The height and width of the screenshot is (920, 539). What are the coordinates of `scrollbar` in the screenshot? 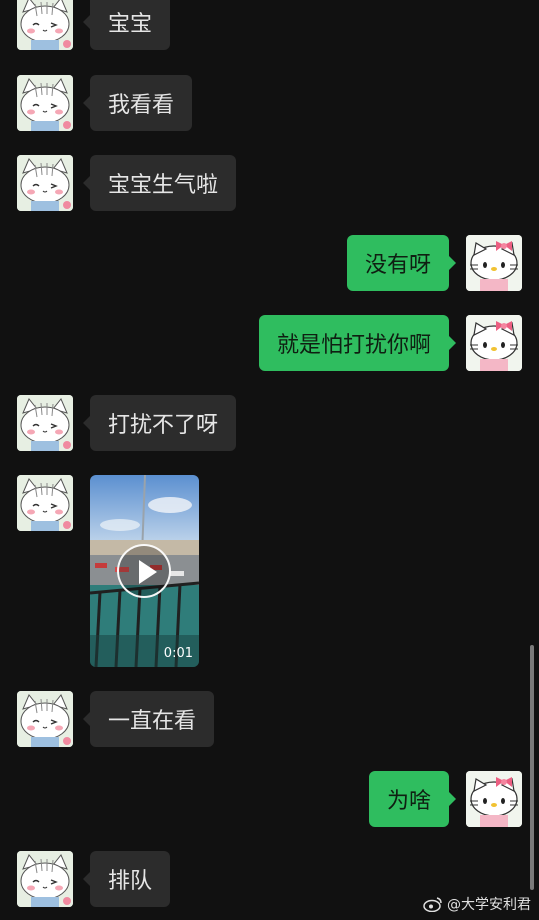 It's located at (532, 767).